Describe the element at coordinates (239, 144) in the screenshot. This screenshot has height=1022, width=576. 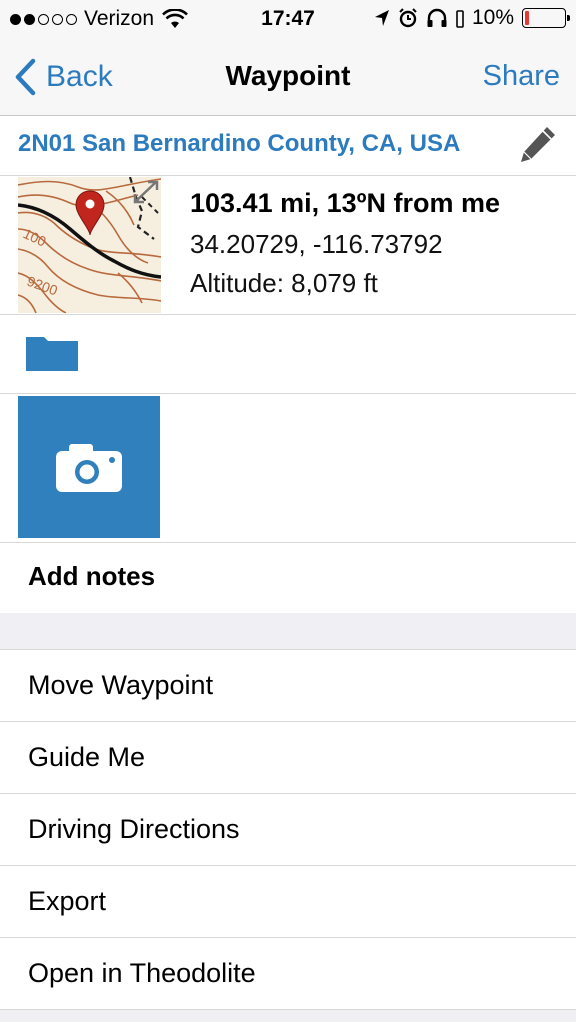
I see `location-title: 2N01 San Bernardino County, CA, USA` at that location.